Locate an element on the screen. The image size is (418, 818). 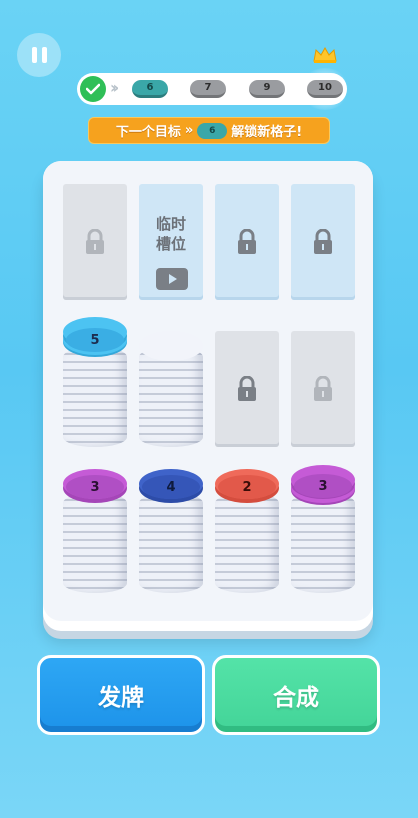
coin-stack: 5 is located at coordinates (95, 382).